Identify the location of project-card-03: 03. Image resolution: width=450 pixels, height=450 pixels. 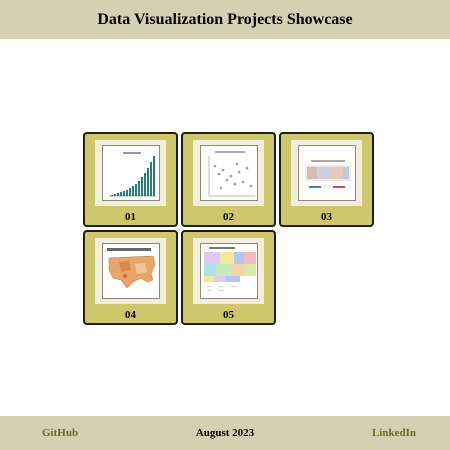
(326, 179).